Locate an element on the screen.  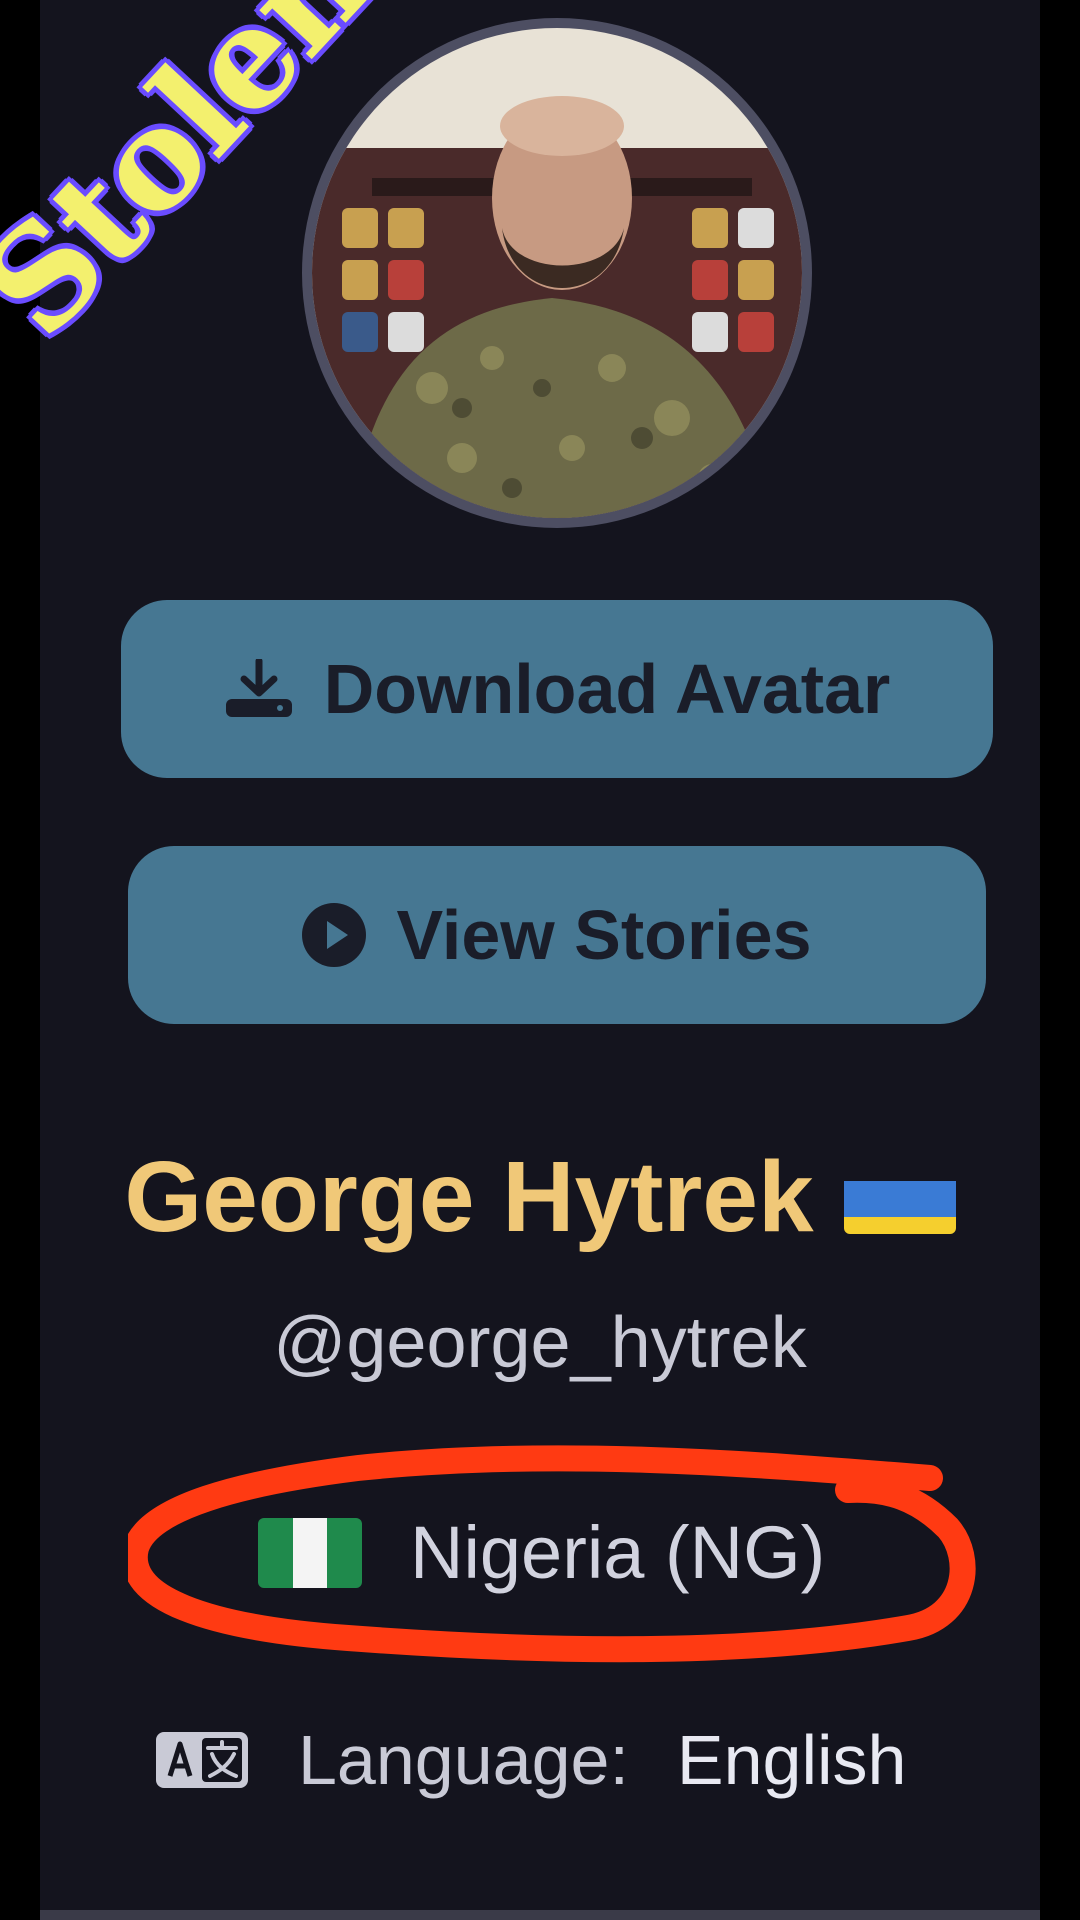
avatar-photo is located at coordinates (557, 273).